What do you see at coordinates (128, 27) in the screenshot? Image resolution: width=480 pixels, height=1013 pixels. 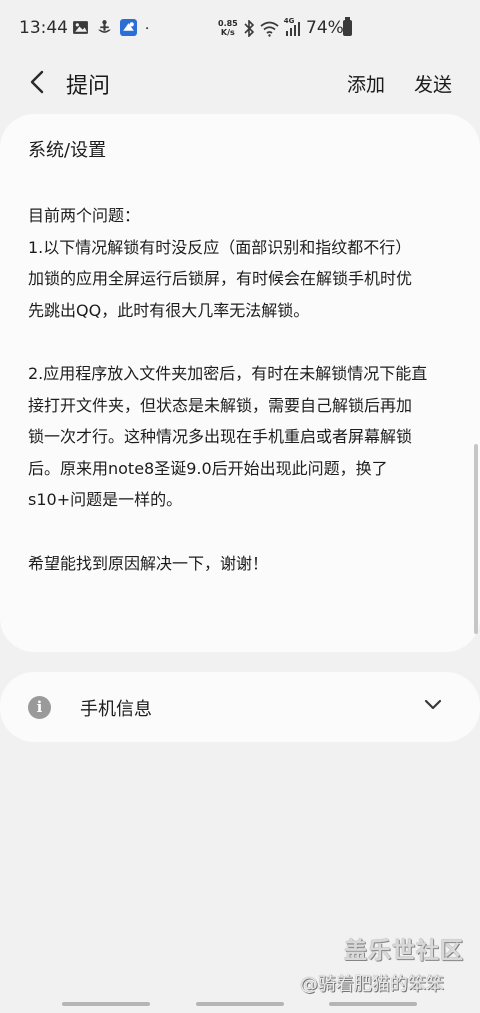 I see `app-notification-icon` at bounding box center [128, 27].